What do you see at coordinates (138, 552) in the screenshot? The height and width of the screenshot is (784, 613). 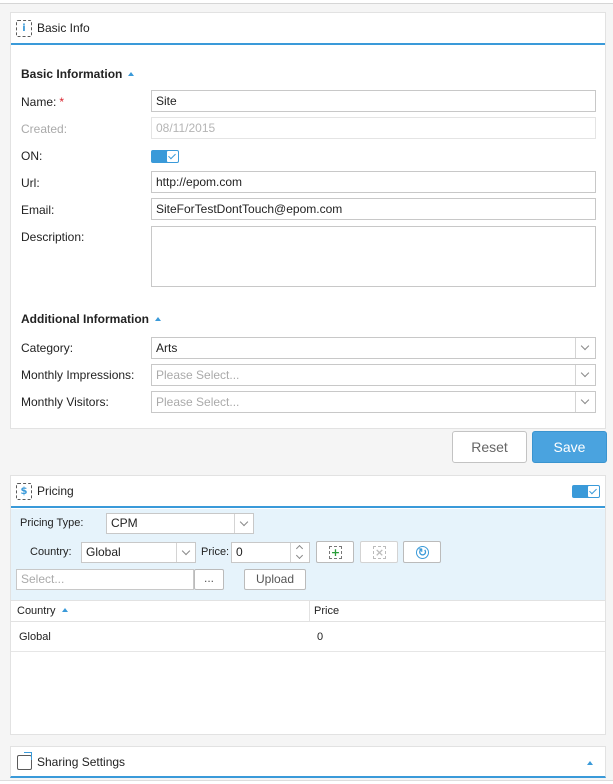 I see `country-select: Global` at bounding box center [138, 552].